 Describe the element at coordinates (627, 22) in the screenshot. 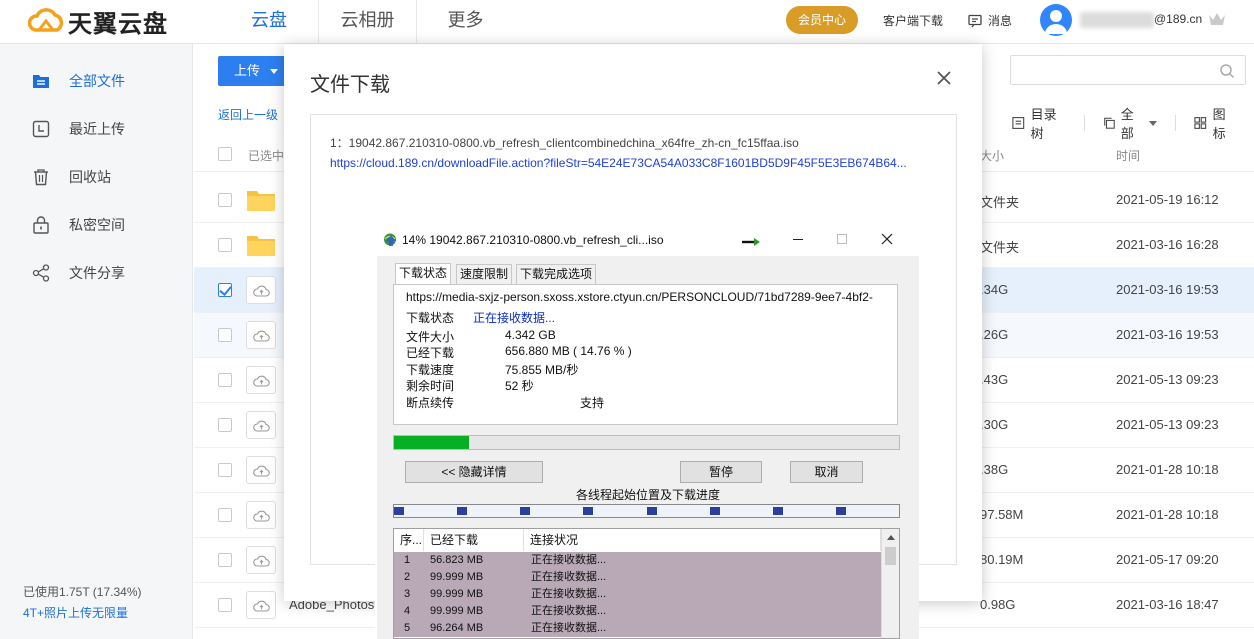

I see `top-header: 天翼云盘 云盘 云相册 更多 会员中心 客户端下载 消息 @189.cn` at that location.